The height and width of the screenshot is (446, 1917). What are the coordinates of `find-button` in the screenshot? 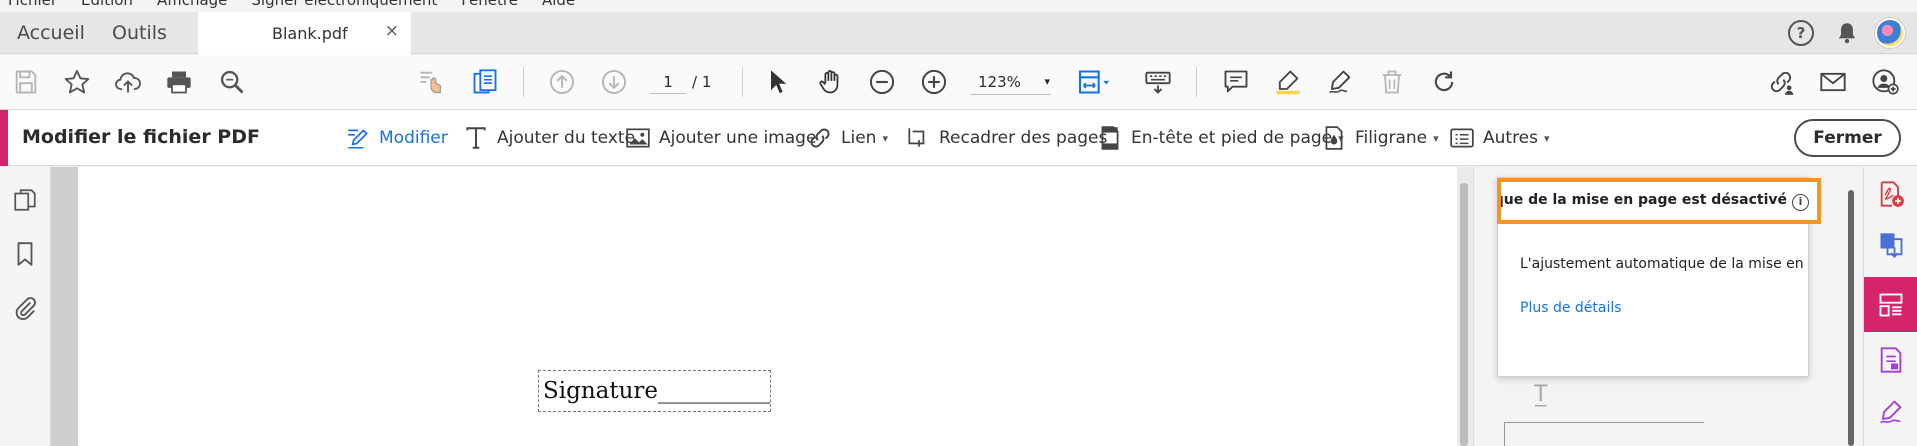 It's located at (232, 82).